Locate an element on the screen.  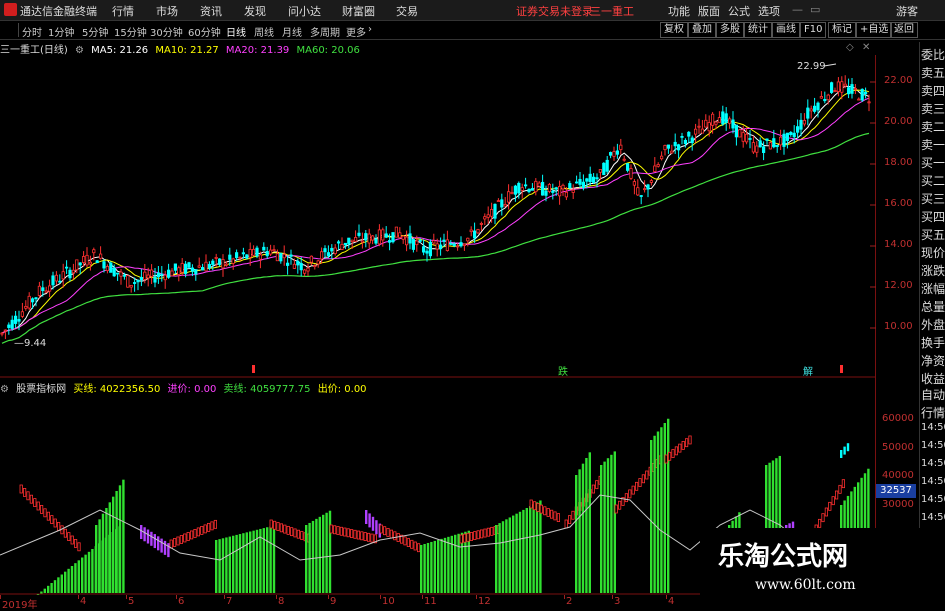
menu-jiaoyi: 交易 is located at coordinates (407, 11).